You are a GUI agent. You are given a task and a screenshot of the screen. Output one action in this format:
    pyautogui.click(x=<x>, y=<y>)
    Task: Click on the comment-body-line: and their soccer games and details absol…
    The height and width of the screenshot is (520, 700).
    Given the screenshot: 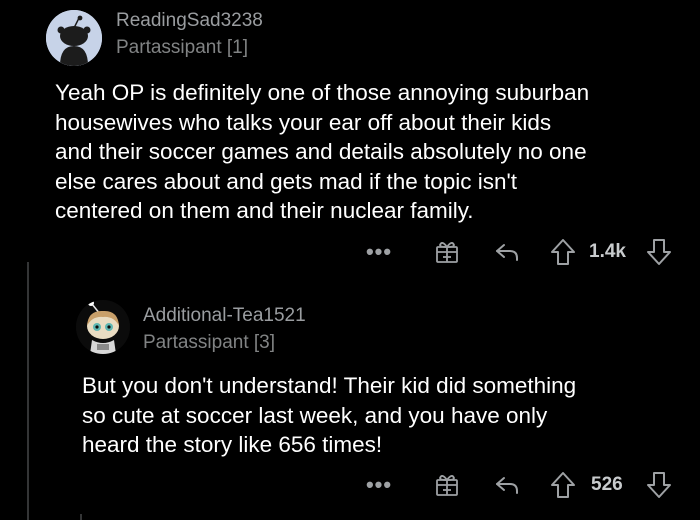 What is the action you would take?
    pyautogui.click(x=321, y=151)
    